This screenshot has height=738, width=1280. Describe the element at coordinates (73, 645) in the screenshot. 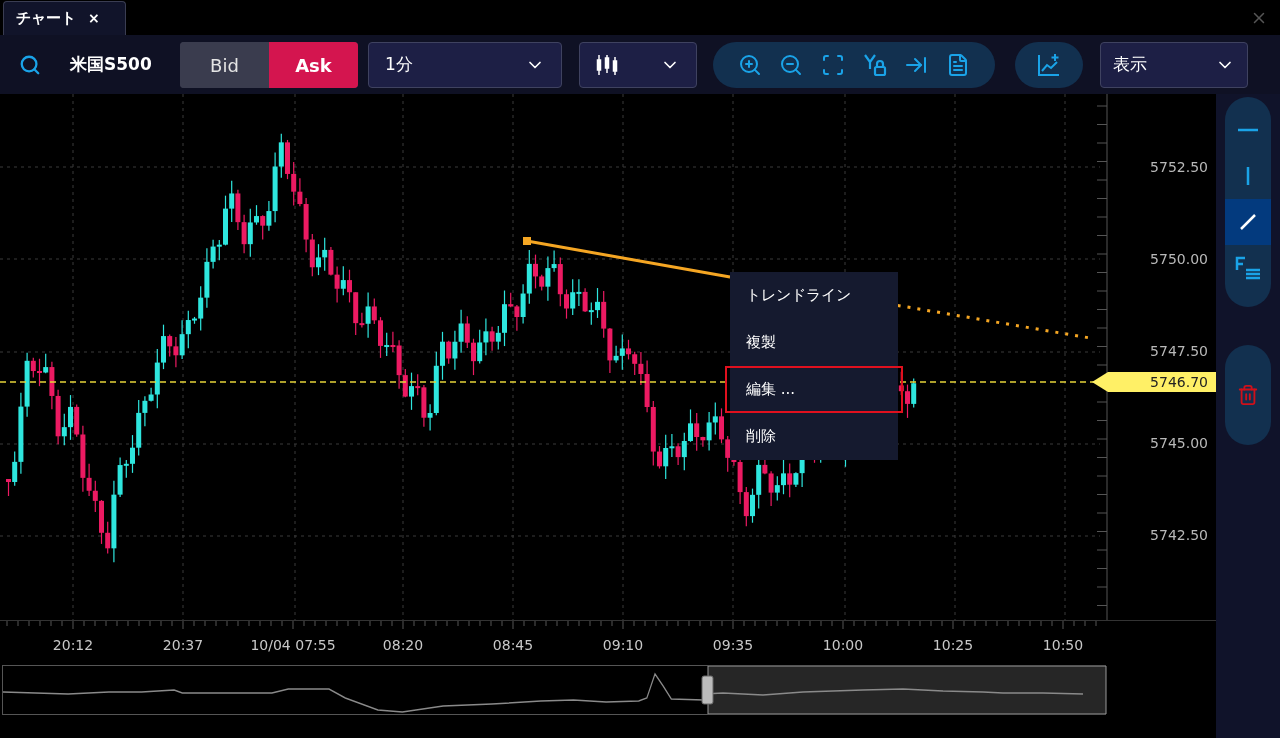

I see `time-label: 20:12` at that location.